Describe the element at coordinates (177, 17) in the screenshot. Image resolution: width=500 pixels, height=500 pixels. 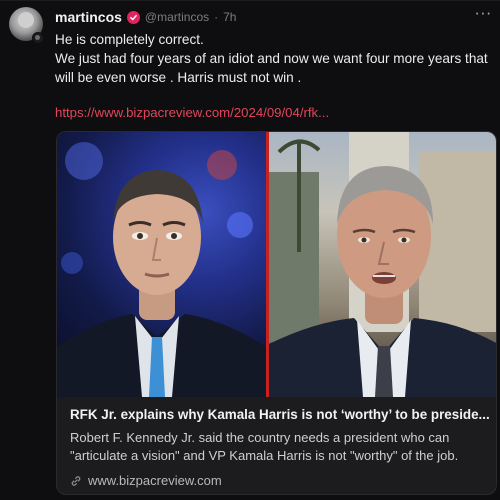
I see `author-handle: @martincos` at that location.